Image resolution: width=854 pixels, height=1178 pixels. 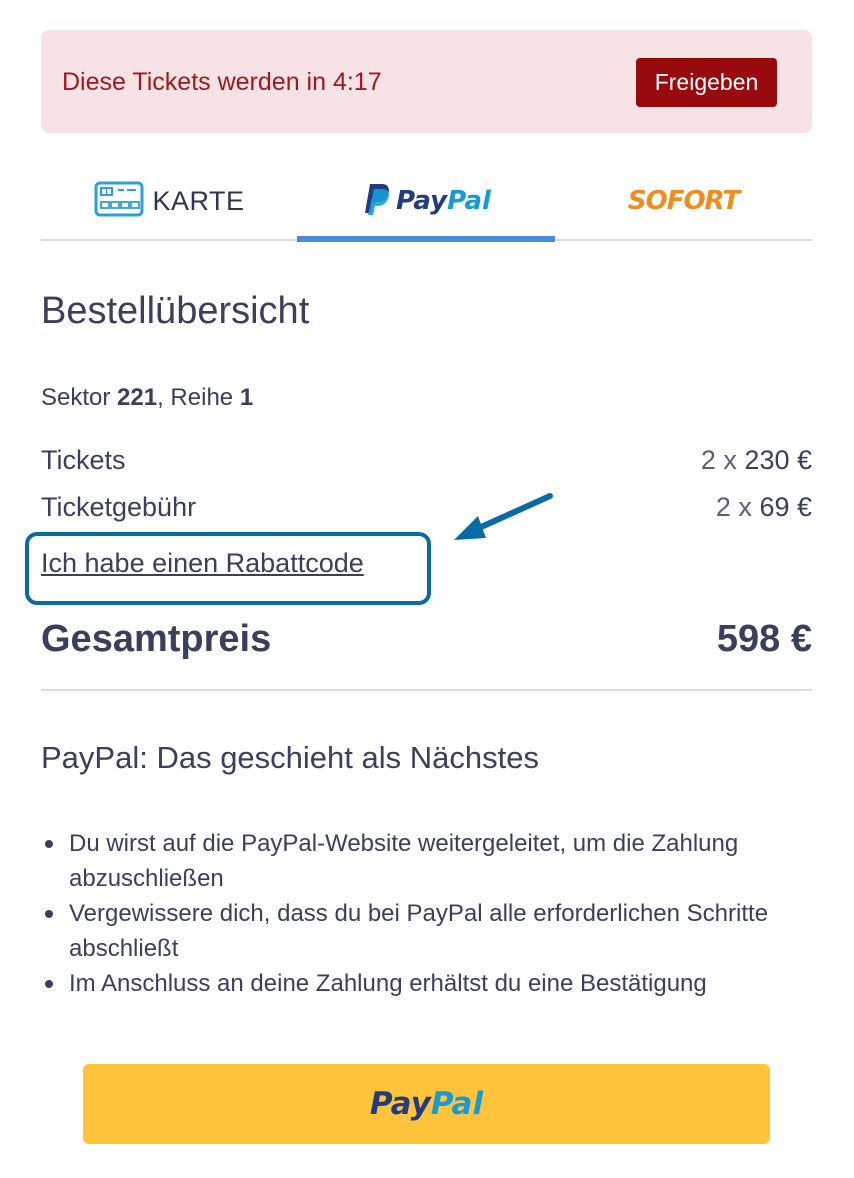 I want to click on payment-tabs: KARTE PayPal SOFORT, so click(x=426, y=201).